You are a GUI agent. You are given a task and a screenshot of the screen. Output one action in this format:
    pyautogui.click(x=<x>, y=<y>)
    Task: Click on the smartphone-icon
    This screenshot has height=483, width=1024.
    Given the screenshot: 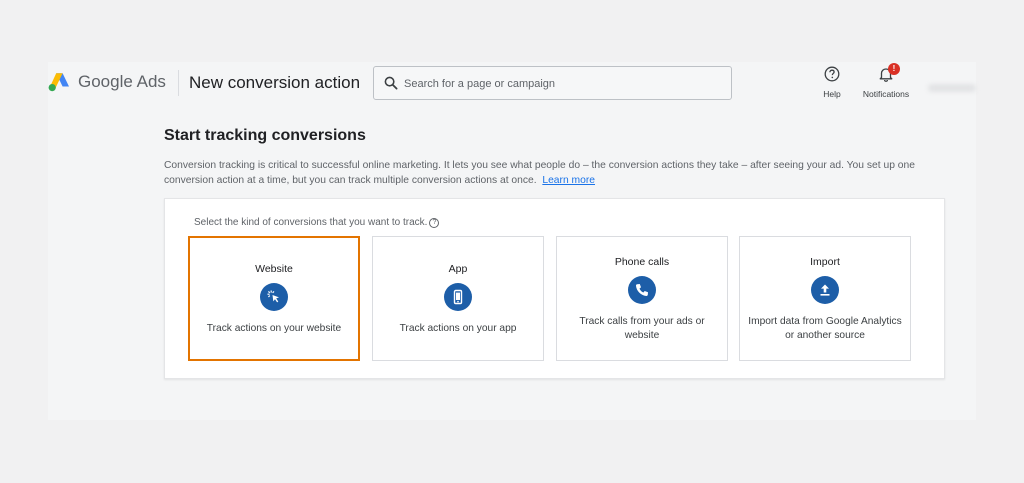 What is the action you would take?
    pyautogui.click(x=458, y=297)
    